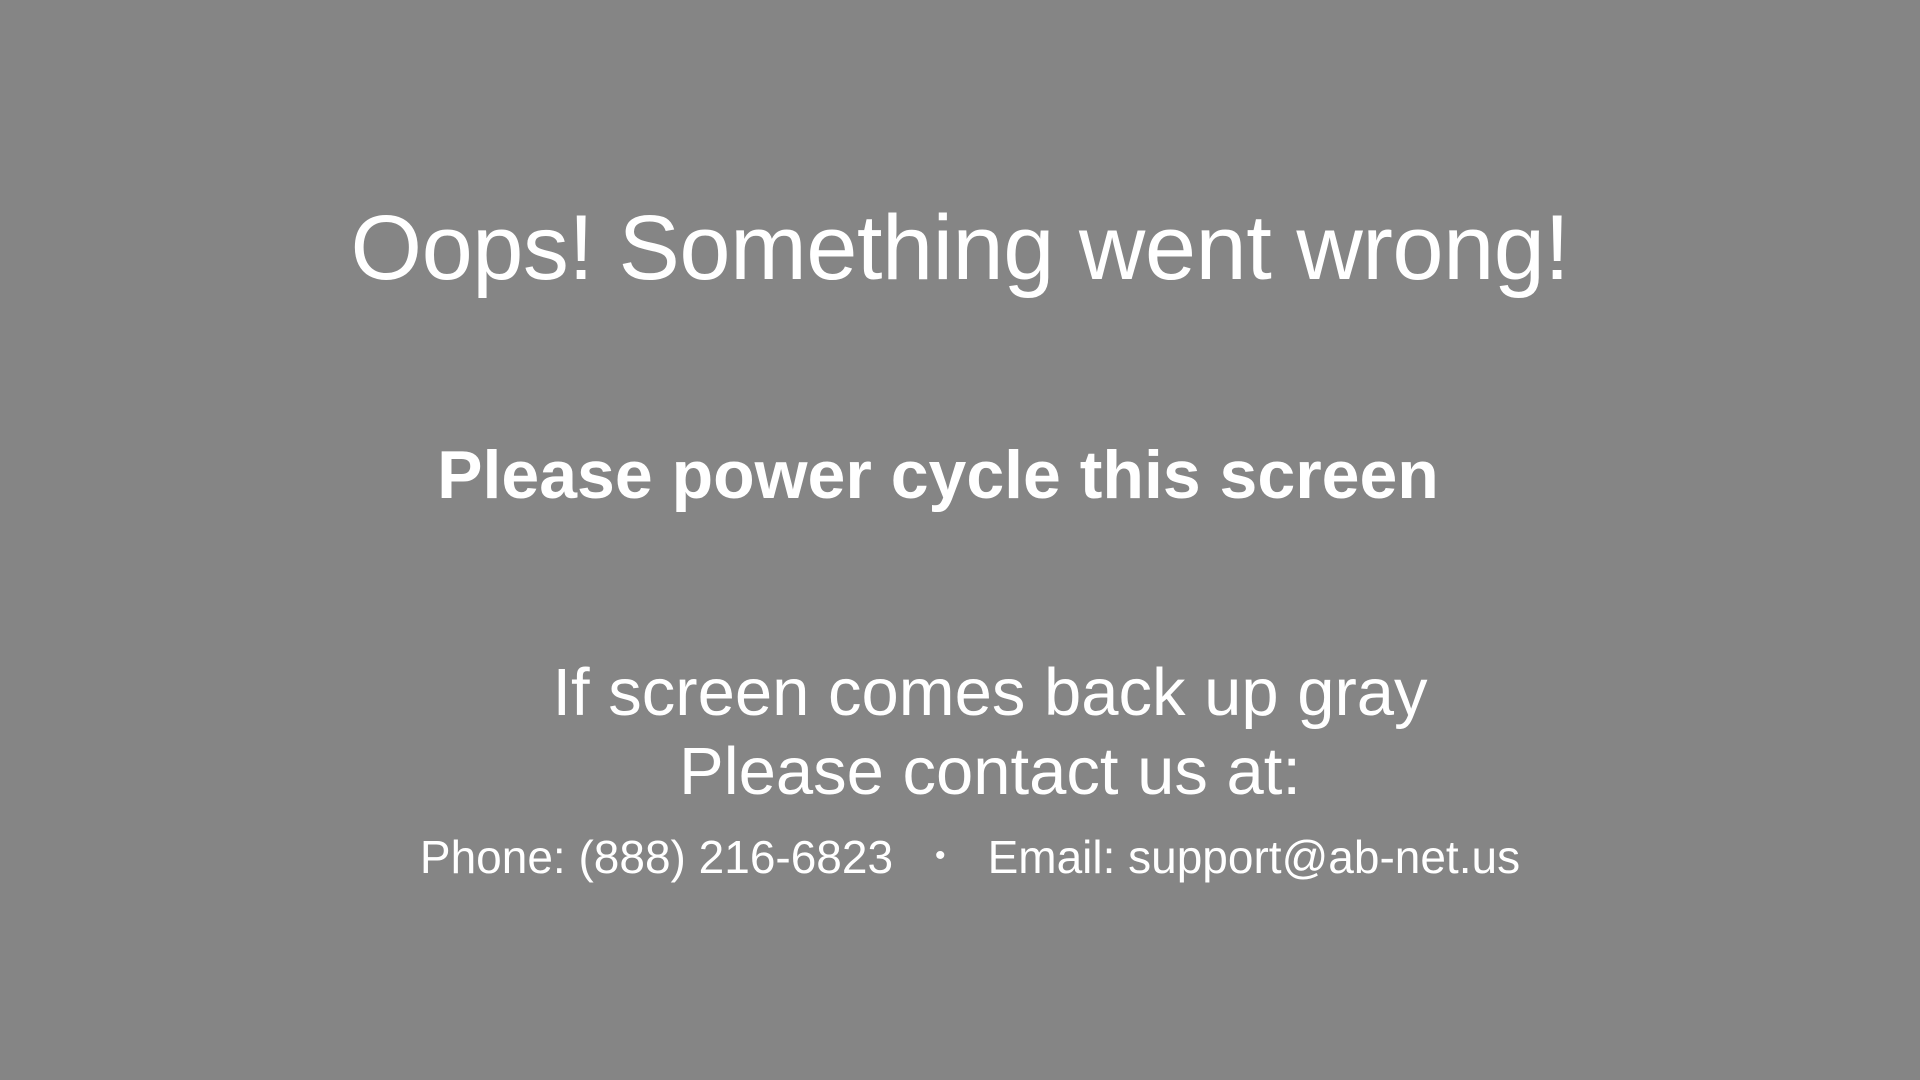  What do you see at coordinates (990, 692) in the screenshot?
I see `gray-screen-message: If screen comes back up gray` at bounding box center [990, 692].